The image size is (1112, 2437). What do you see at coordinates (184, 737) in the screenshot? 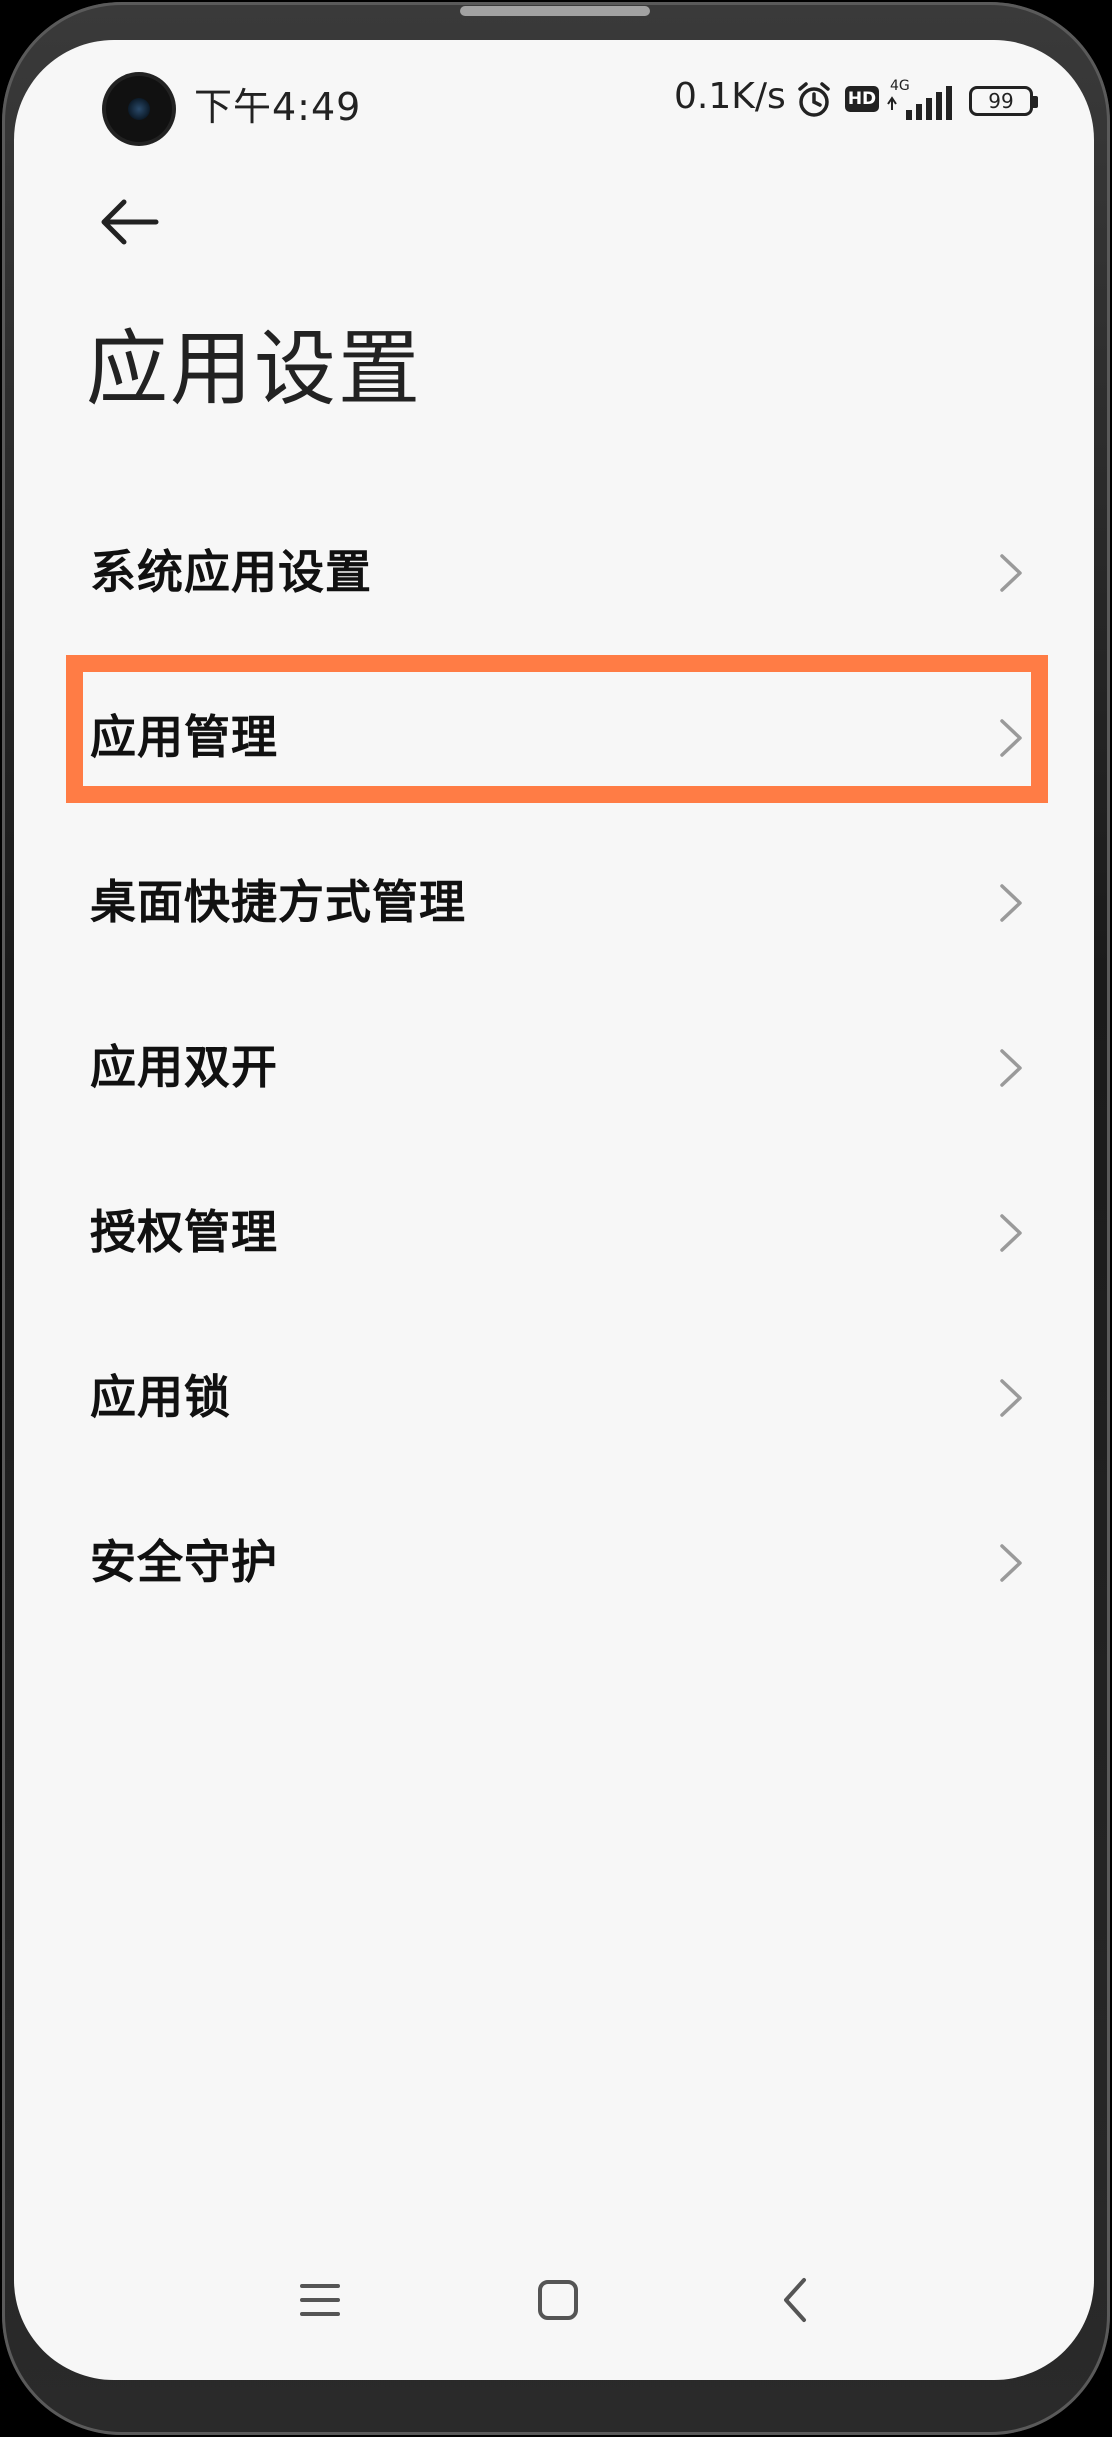
I see `menu-item-label: 应用管理` at bounding box center [184, 737].